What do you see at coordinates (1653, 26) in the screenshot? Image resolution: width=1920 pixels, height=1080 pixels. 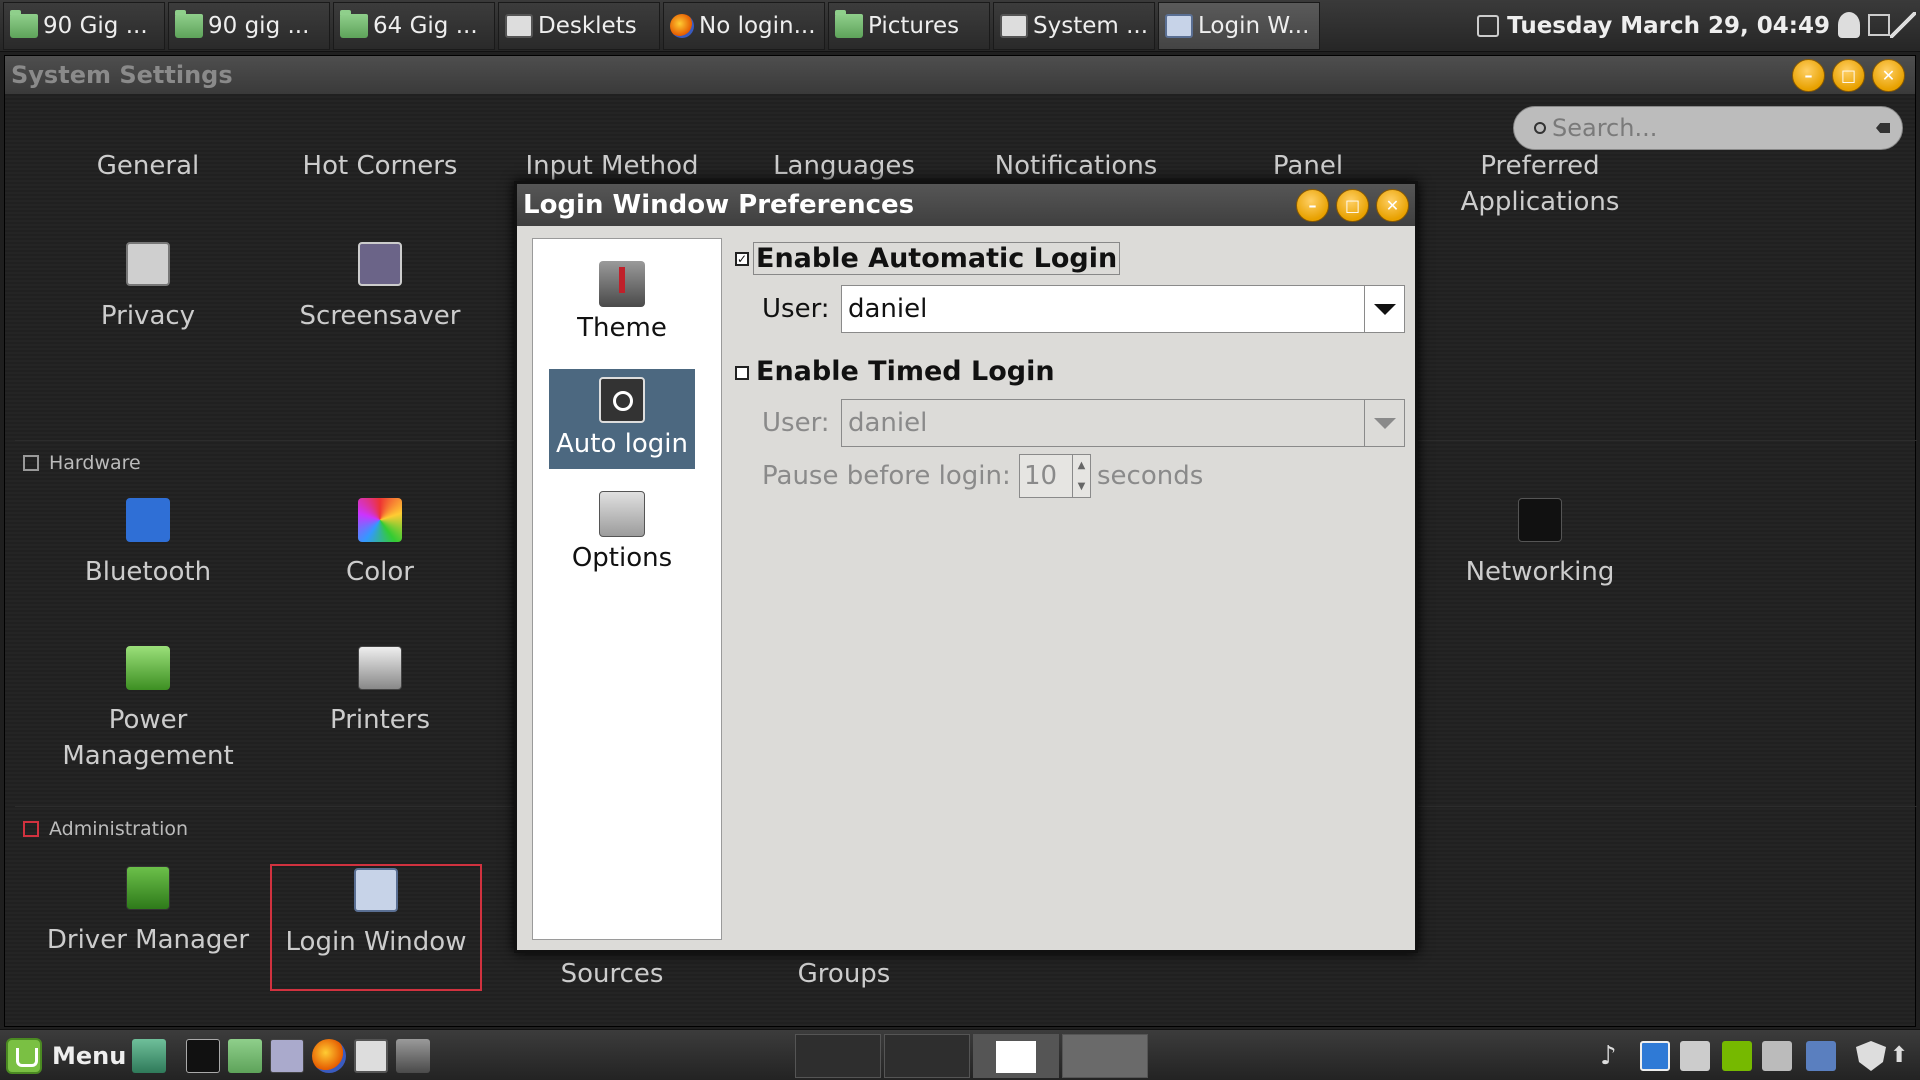 I see `clock: Tuesday March 29, 04:49` at bounding box center [1653, 26].